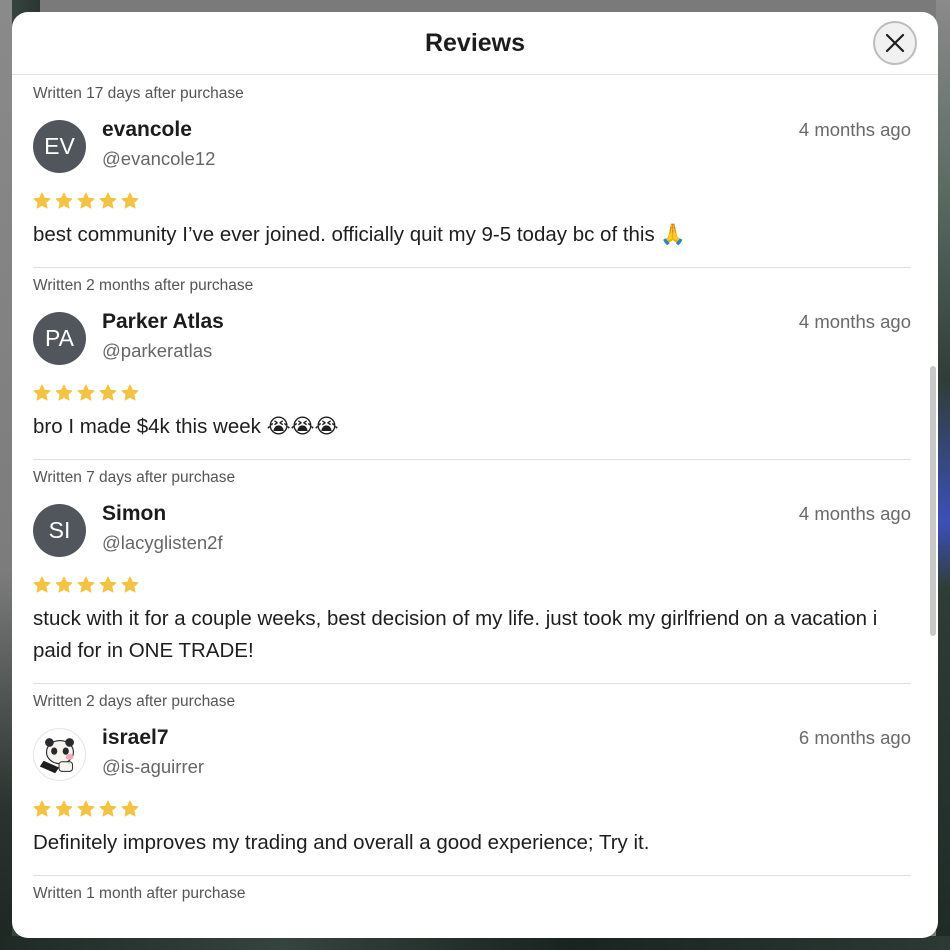 The image size is (950, 950). What do you see at coordinates (854, 737) in the screenshot?
I see `review-time: 6 months ago` at bounding box center [854, 737].